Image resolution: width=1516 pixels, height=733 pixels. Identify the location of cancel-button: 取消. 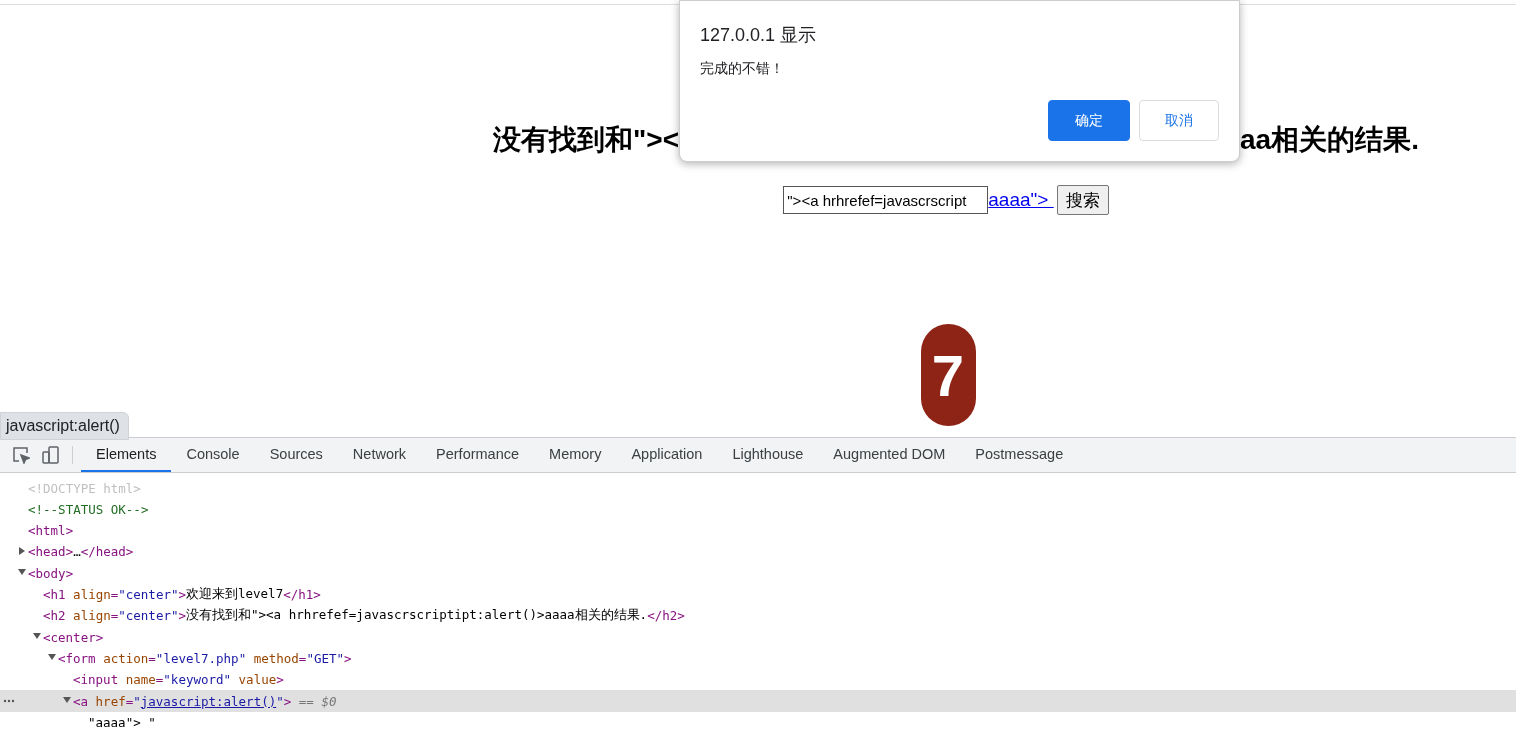
(1179, 120).